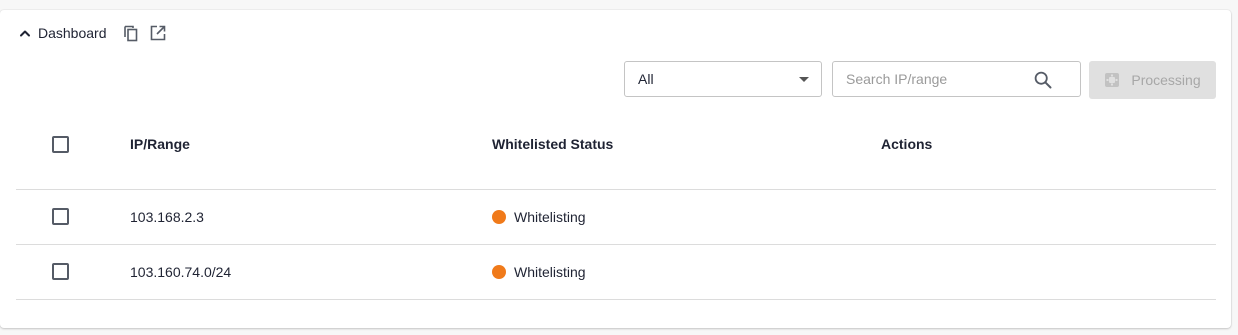  What do you see at coordinates (552, 144) in the screenshot?
I see `column-header-whitelisted-status: Whitelisted Status` at bounding box center [552, 144].